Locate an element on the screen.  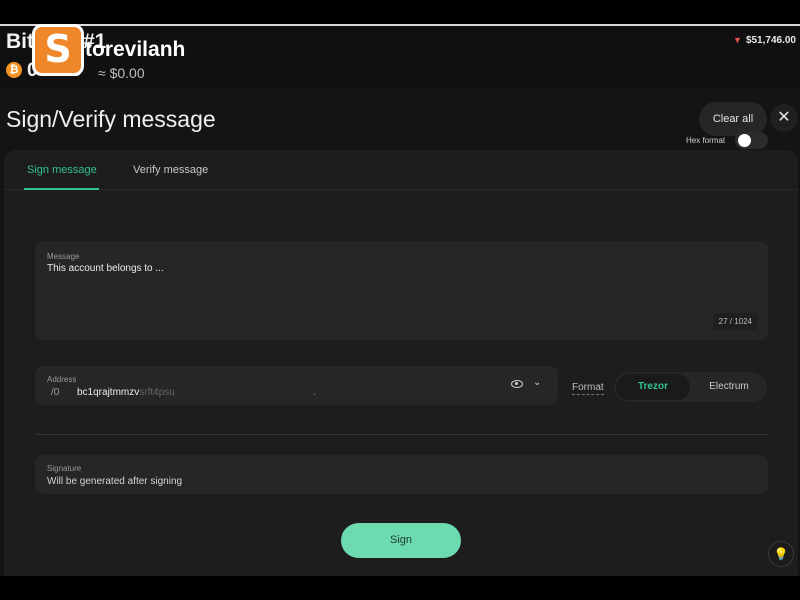
logo-text: torevilanh is located at coordinates (135, 49).